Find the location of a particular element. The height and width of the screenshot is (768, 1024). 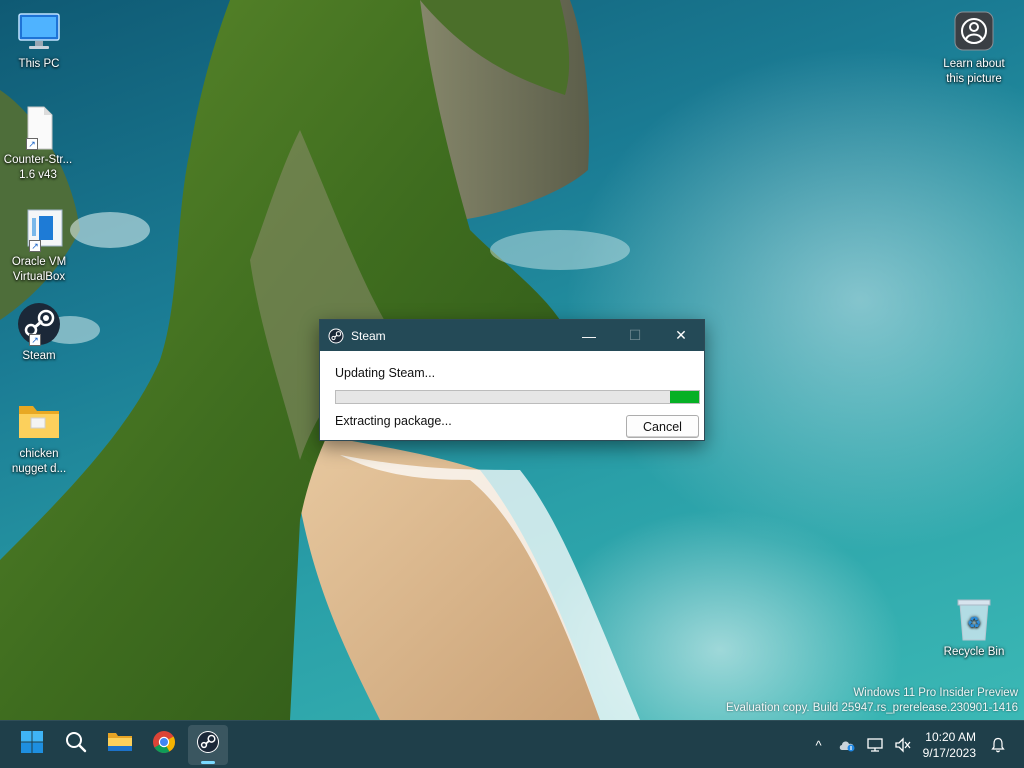

network-icon is located at coordinates (875, 745).